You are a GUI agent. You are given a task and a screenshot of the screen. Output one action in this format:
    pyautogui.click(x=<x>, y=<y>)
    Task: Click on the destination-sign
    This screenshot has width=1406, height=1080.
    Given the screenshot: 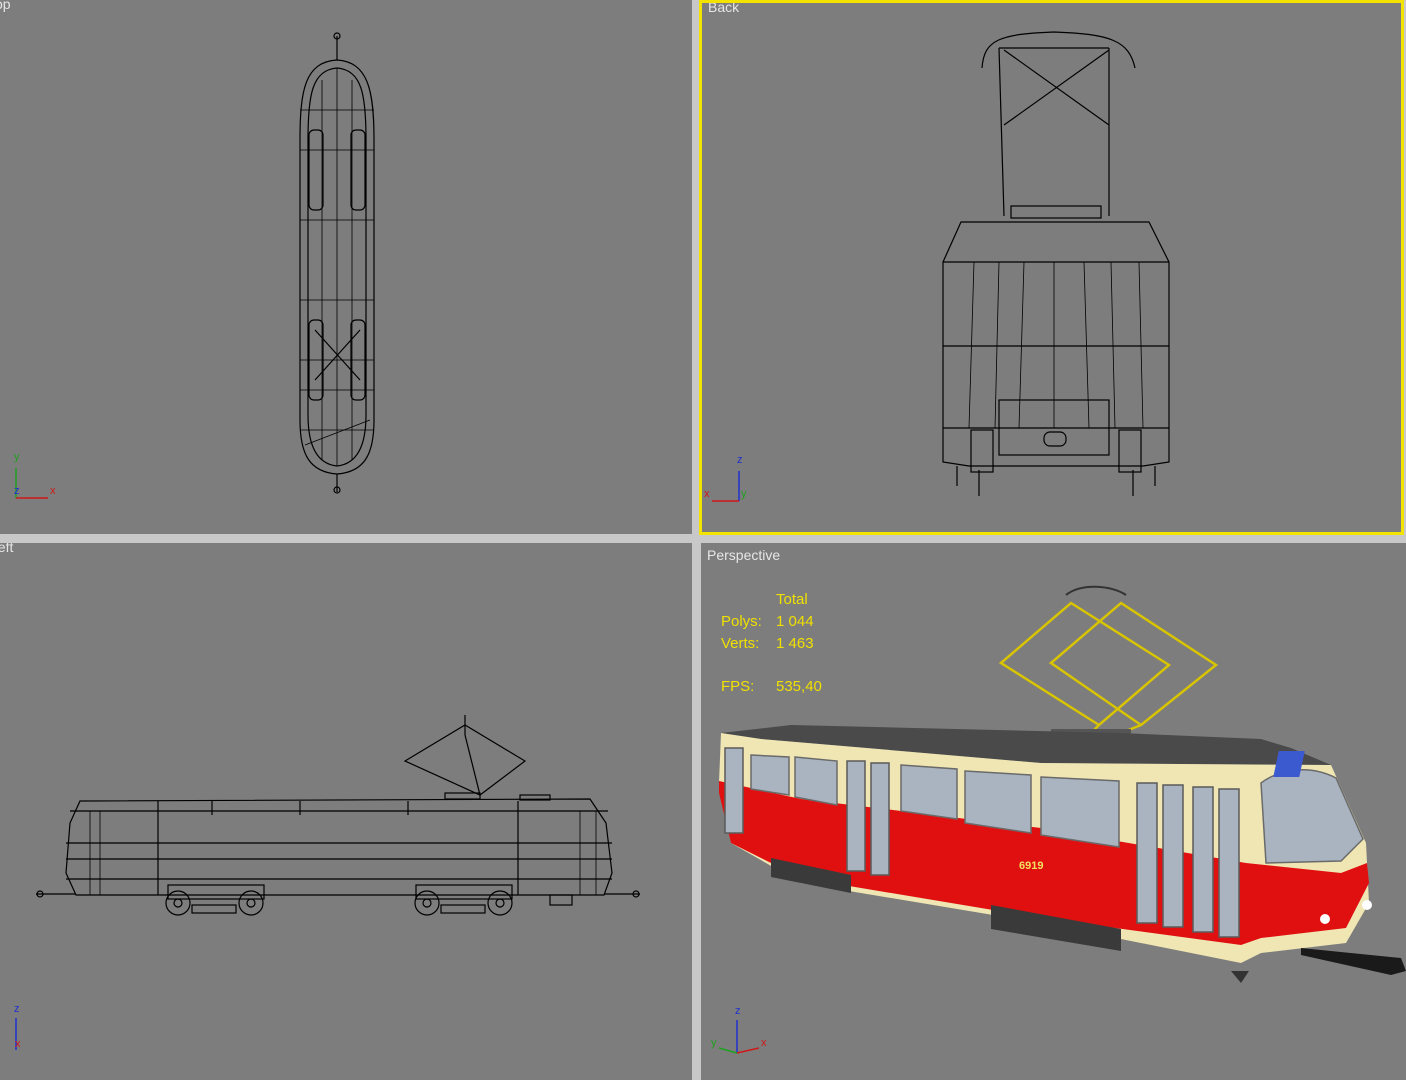 What is the action you would take?
    pyautogui.click(x=1289, y=764)
    